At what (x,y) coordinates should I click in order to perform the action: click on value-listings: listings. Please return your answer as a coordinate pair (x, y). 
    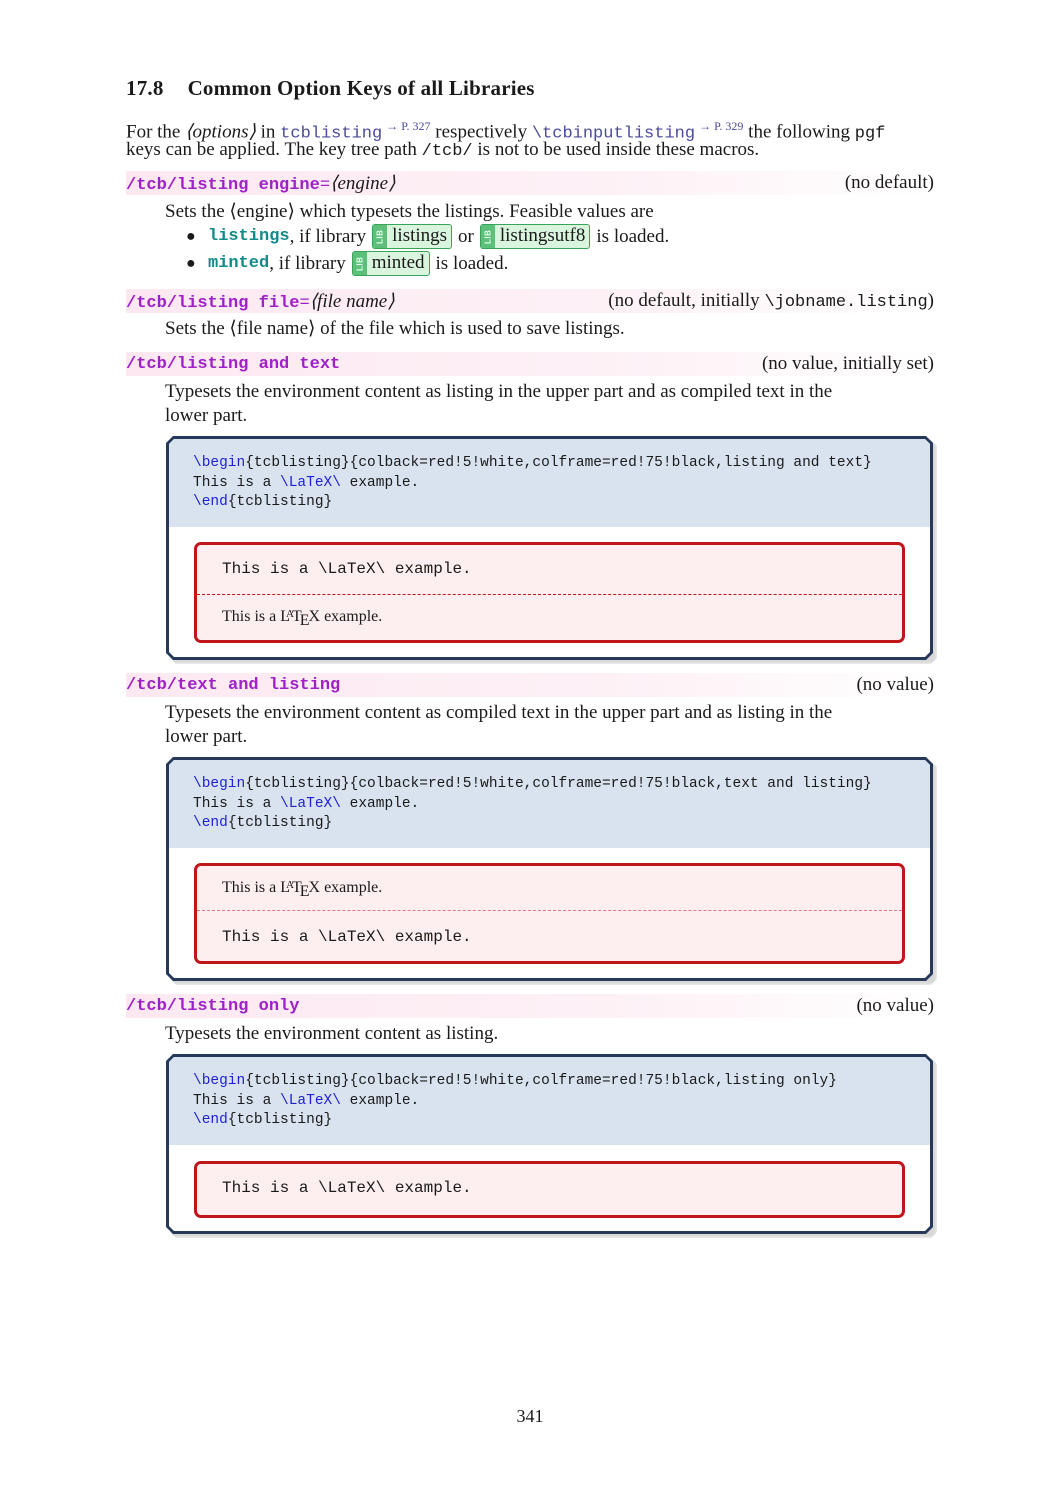
    Looking at the image, I should click on (249, 236).